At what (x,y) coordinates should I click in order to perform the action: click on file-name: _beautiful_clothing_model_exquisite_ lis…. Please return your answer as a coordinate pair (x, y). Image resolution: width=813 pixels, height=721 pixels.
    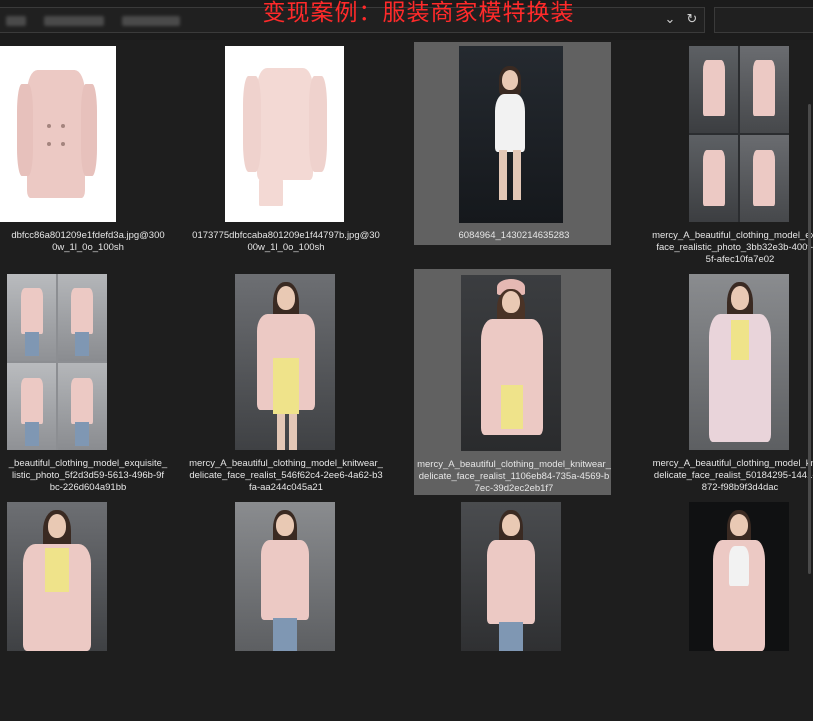
    Looking at the image, I should click on (88, 475).